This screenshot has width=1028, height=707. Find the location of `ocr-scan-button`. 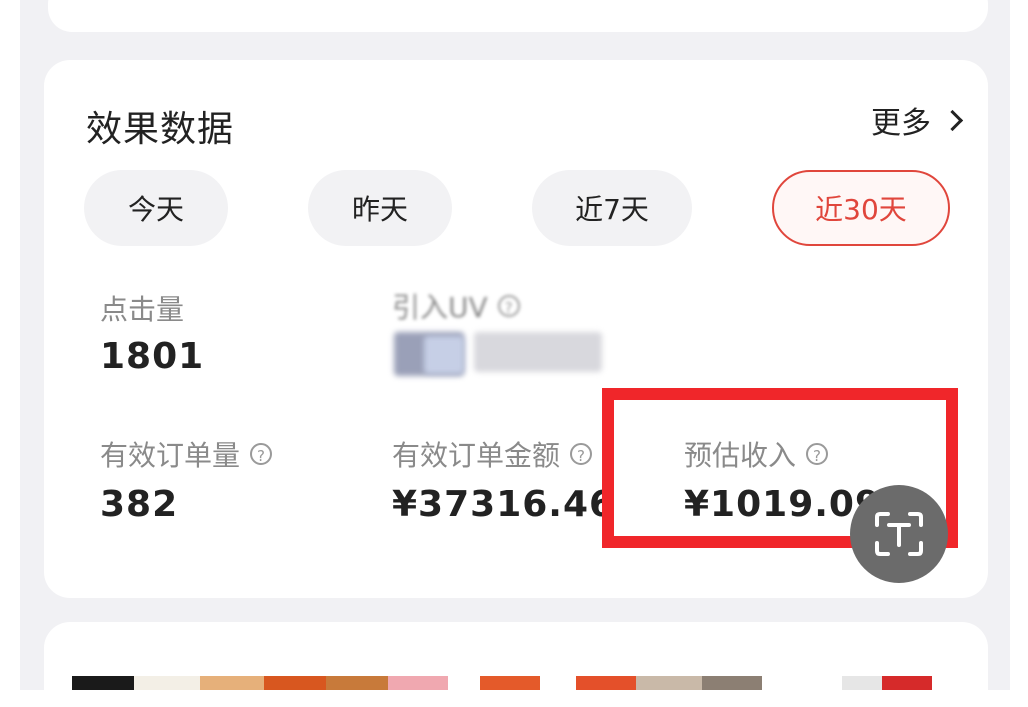

ocr-scan-button is located at coordinates (899, 534).